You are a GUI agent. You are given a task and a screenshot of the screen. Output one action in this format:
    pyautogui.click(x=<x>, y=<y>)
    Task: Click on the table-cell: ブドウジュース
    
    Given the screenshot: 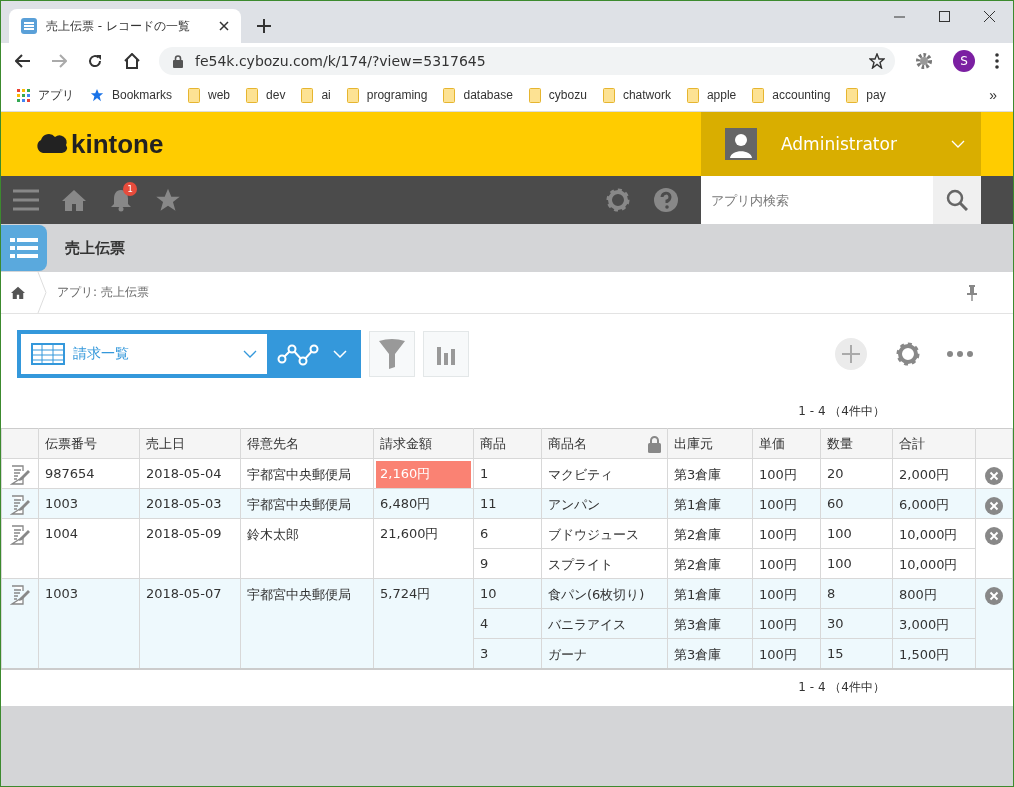 What is the action you would take?
    pyautogui.click(x=593, y=534)
    